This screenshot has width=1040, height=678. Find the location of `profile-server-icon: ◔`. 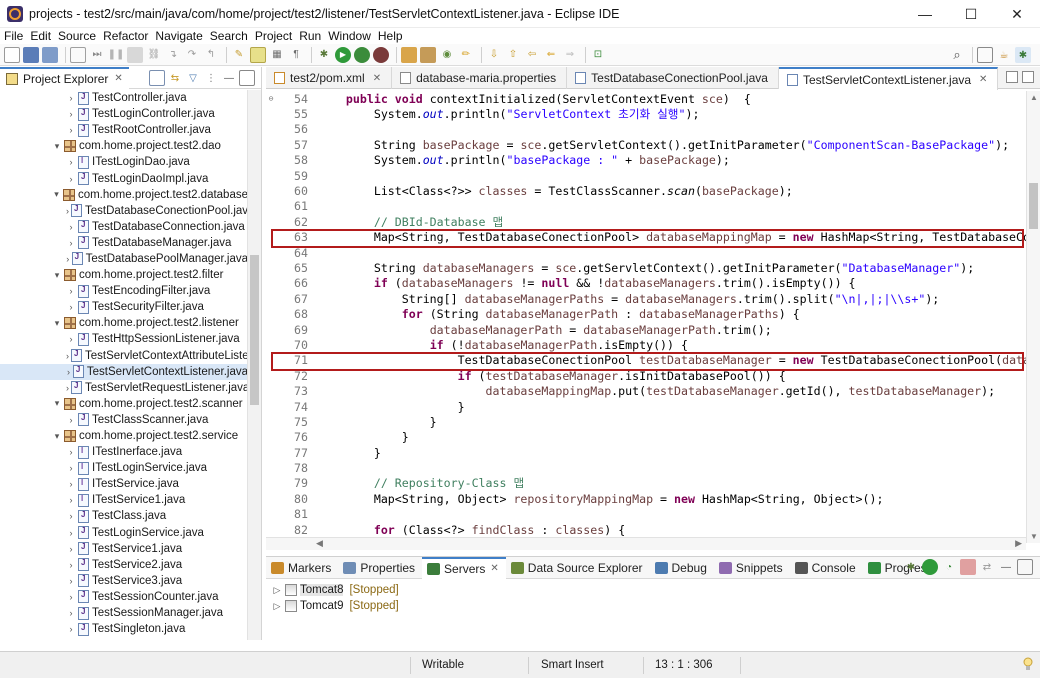

profile-server-icon: ◔ is located at coordinates (949, 567).